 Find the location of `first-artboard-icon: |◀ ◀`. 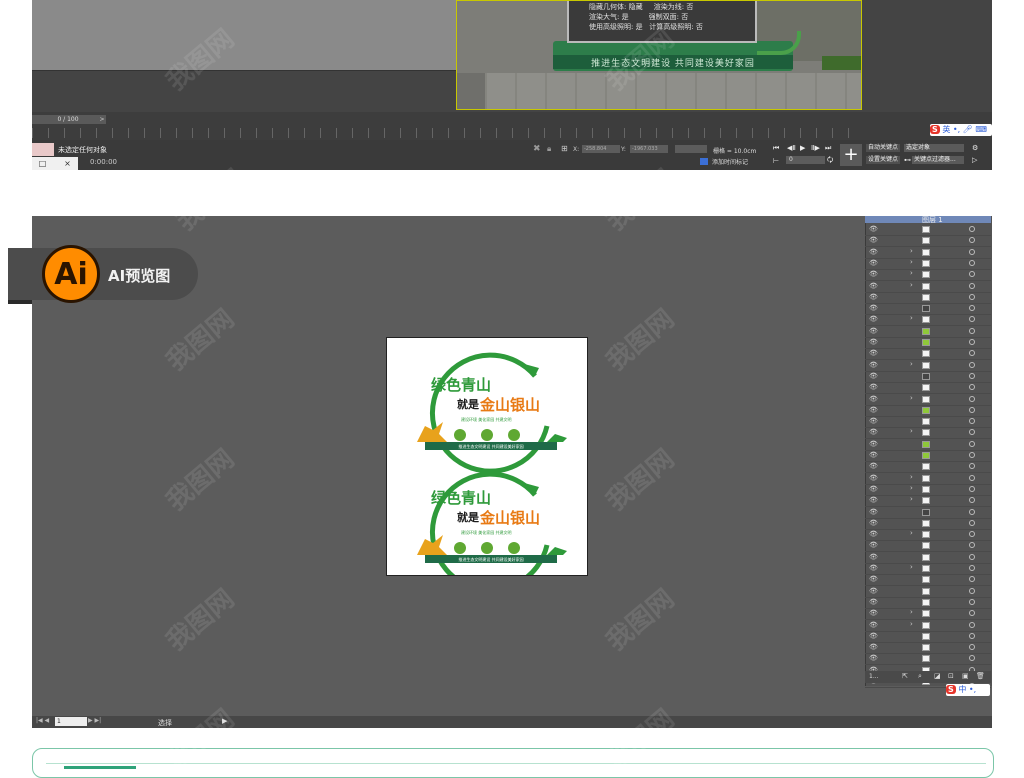

first-artboard-icon: |◀ ◀ is located at coordinates (42, 720).